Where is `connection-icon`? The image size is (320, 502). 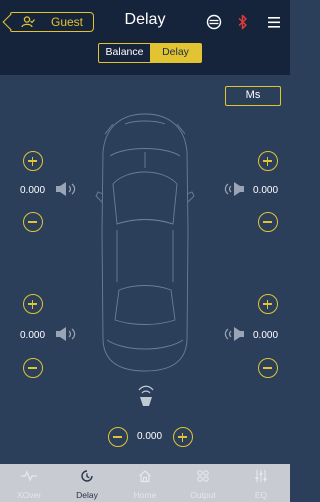
connection-icon is located at coordinates (214, 22).